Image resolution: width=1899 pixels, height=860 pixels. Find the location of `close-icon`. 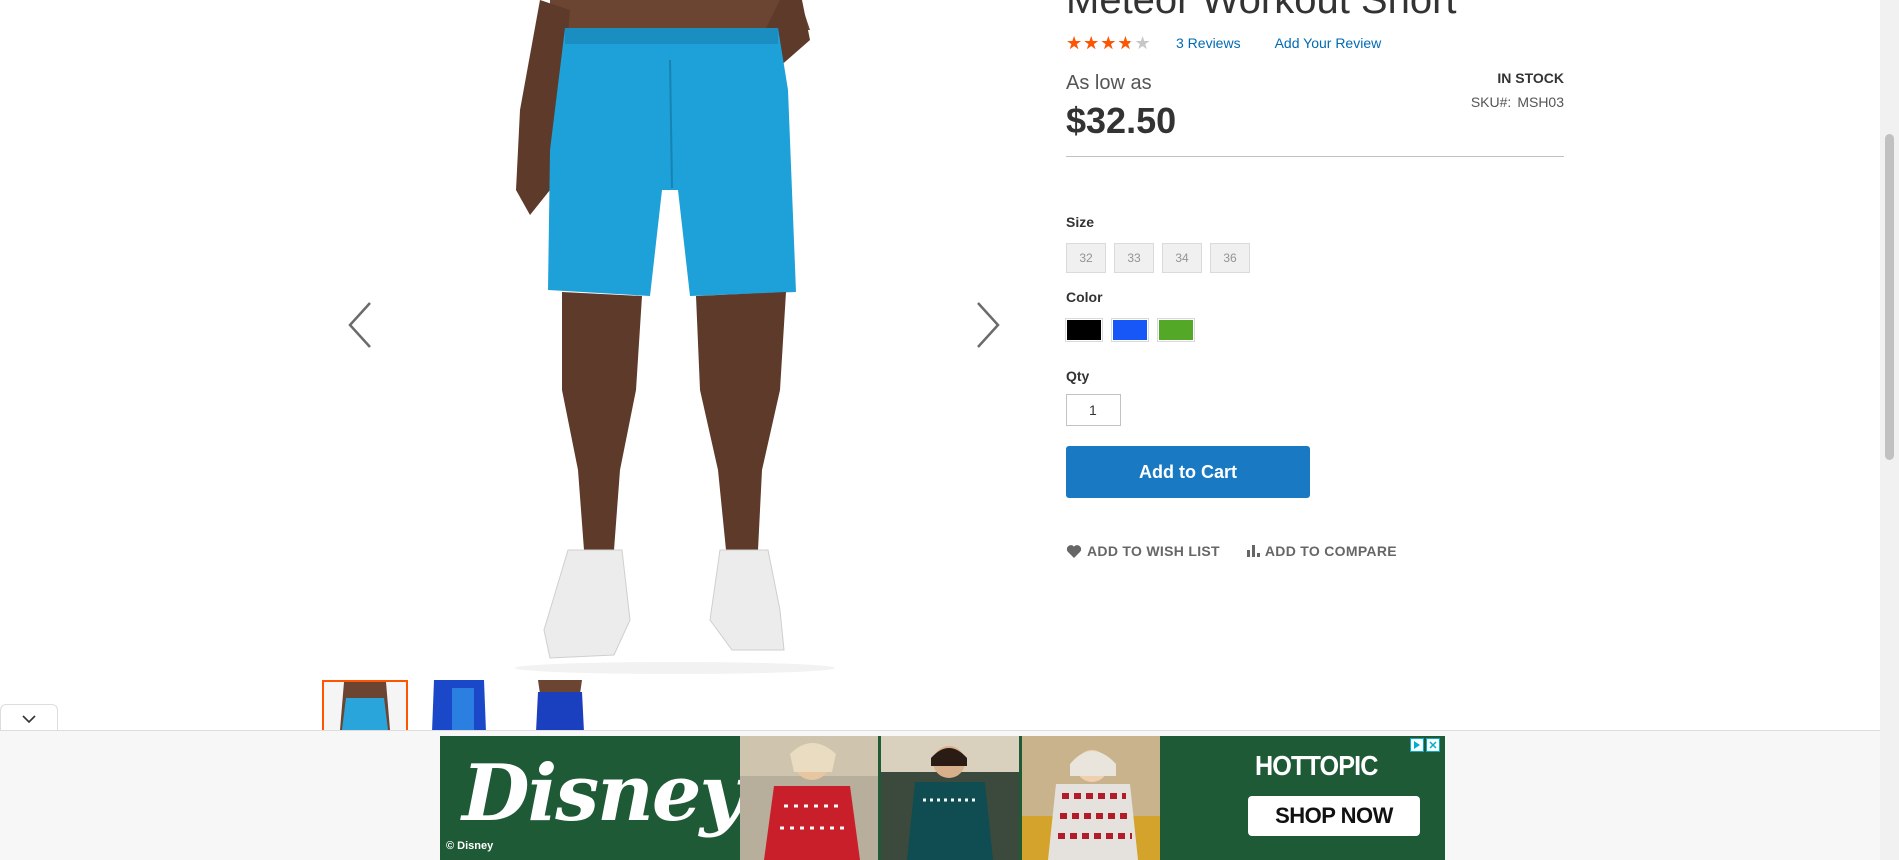

close-icon is located at coordinates (1433, 745).